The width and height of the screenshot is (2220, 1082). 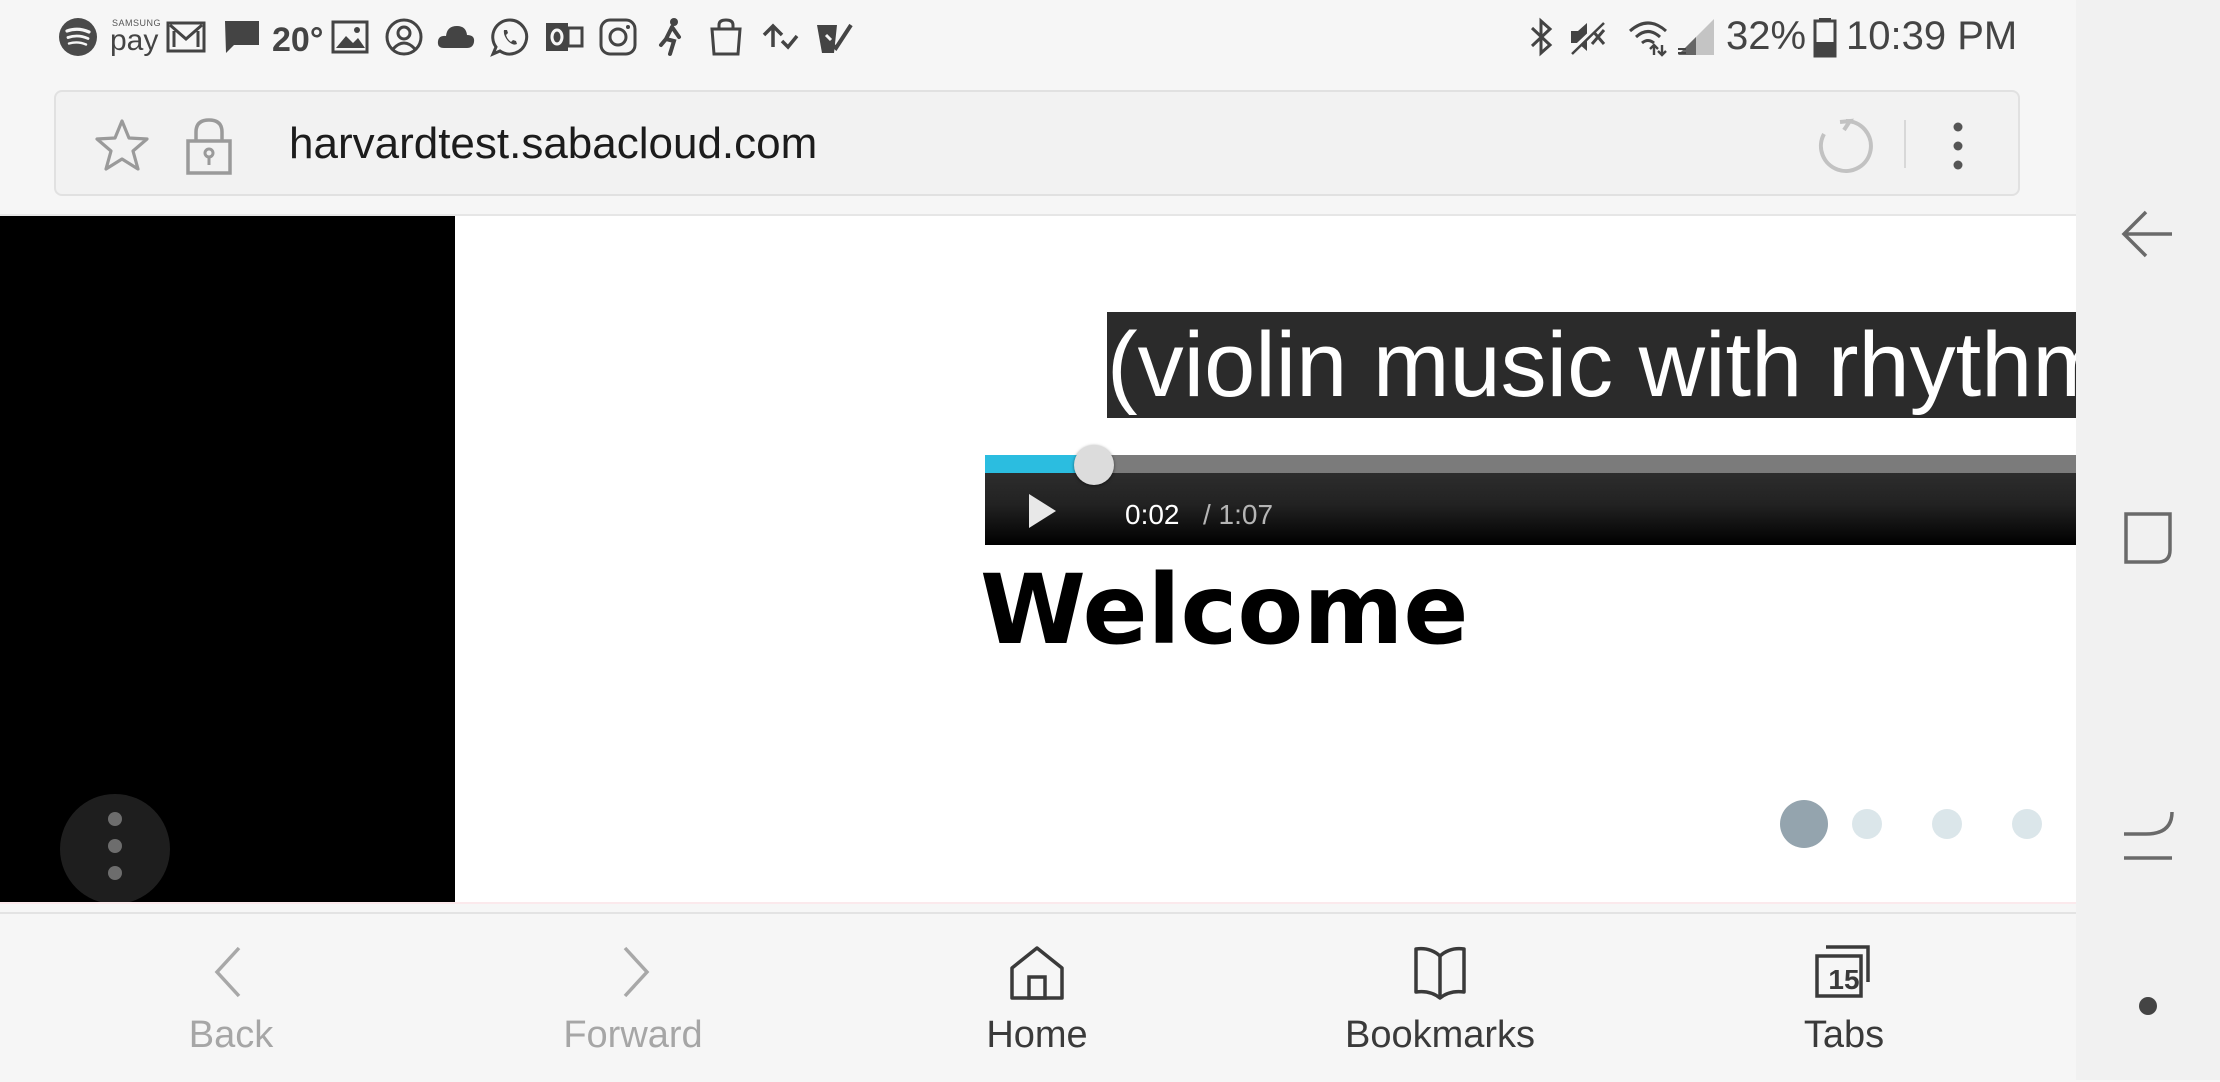 What do you see at coordinates (1844, 1035) in the screenshot?
I see `tabs-label: Tabs` at bounding box center [1844, 1035].